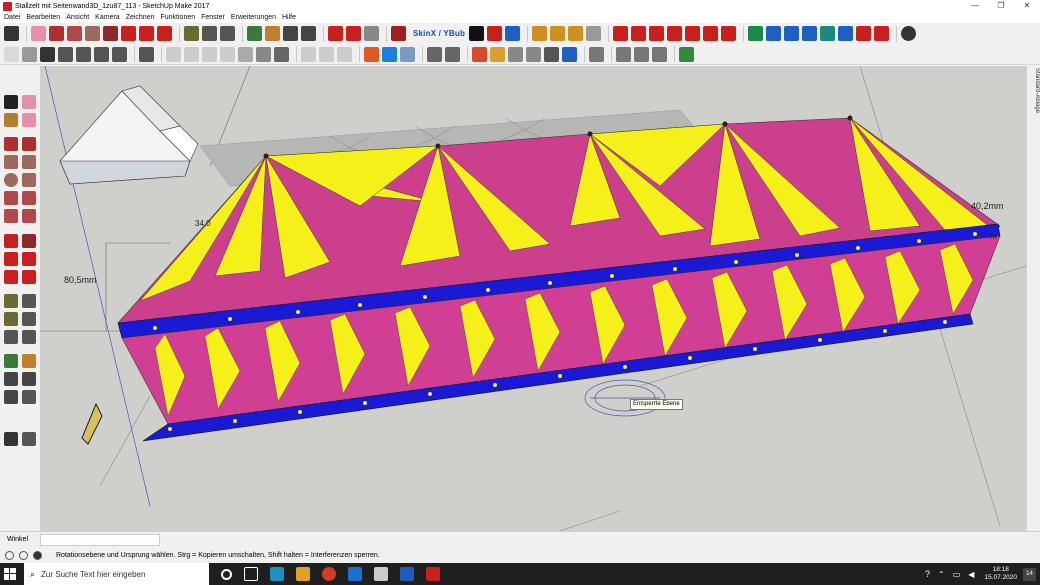  Describe the element at coordinates (140, 17) in the screenshot. I see `menu-zeichnen: Zeichnen` at that location.